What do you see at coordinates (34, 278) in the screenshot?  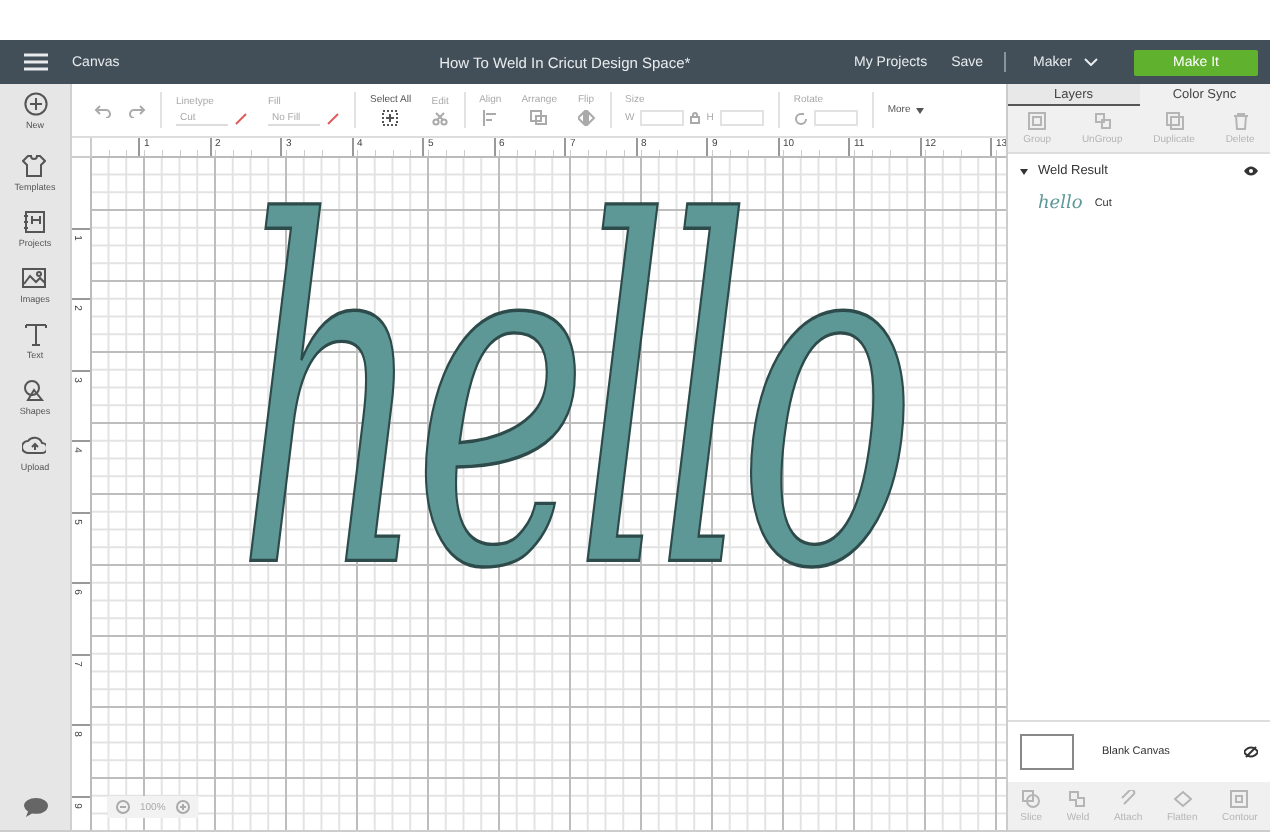 I see `image-icon` at bounding box center [34, 278].